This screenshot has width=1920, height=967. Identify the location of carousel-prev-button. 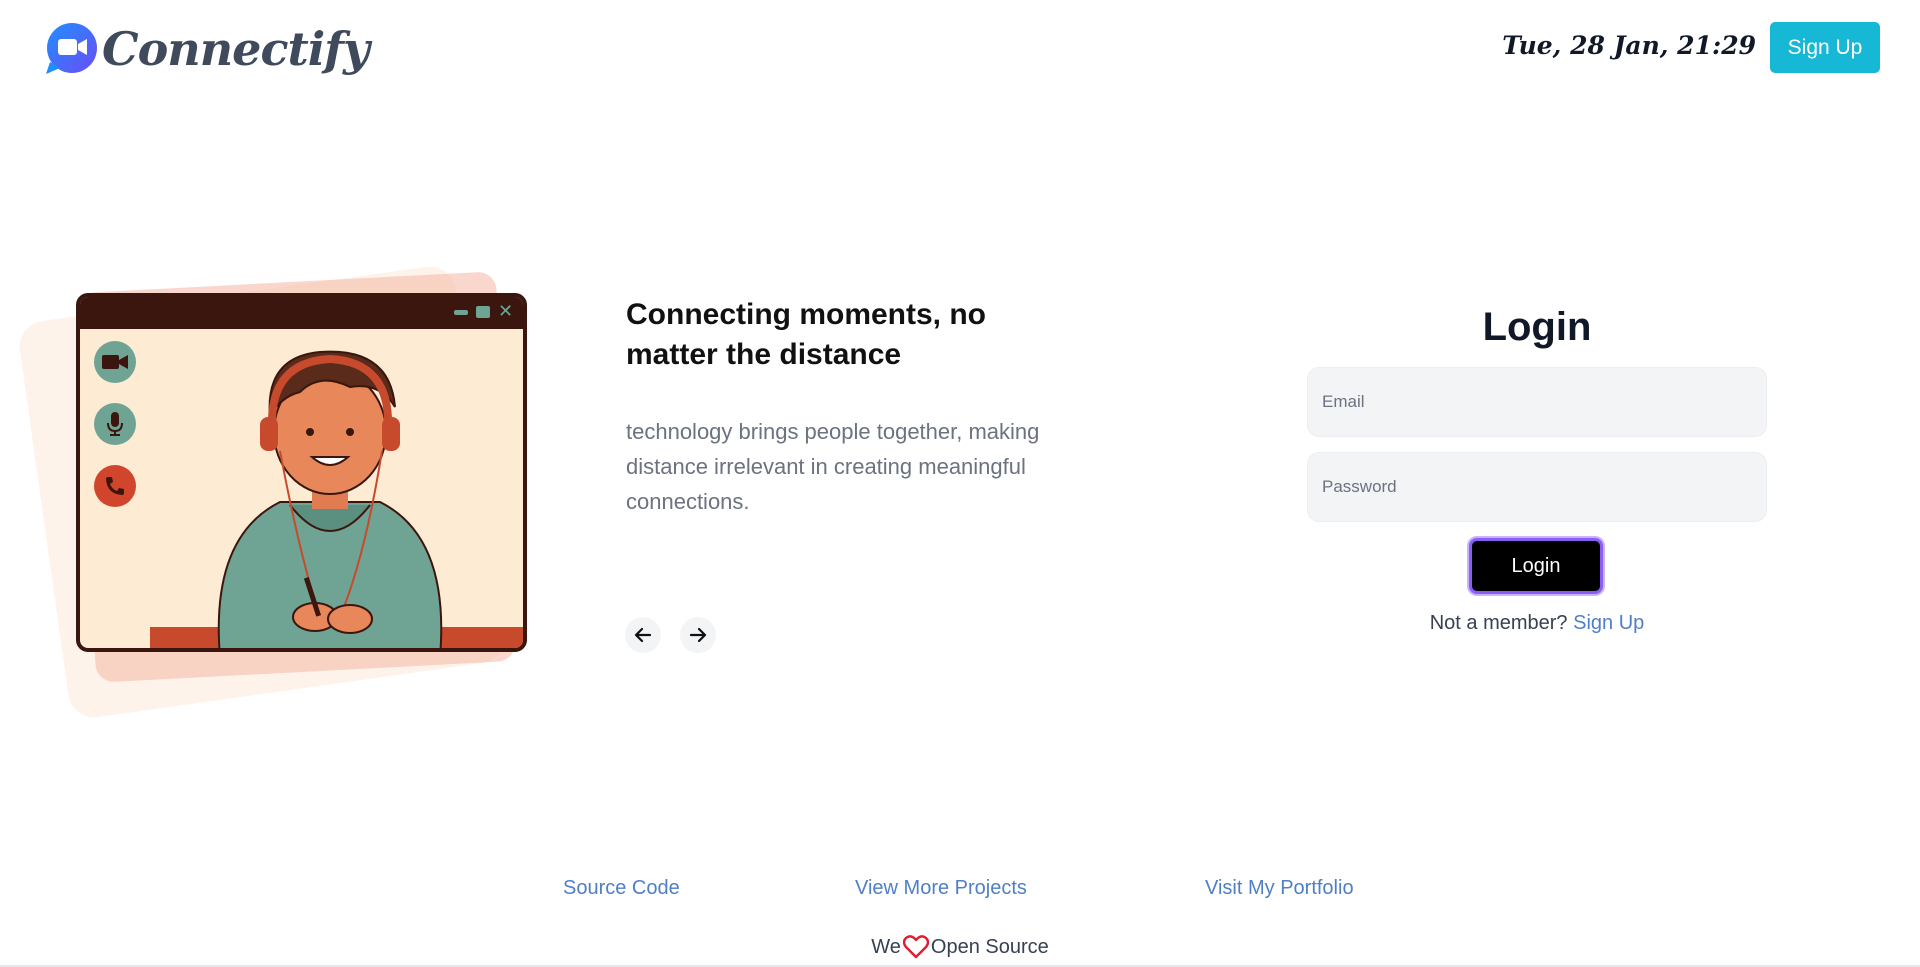
(643, 635).